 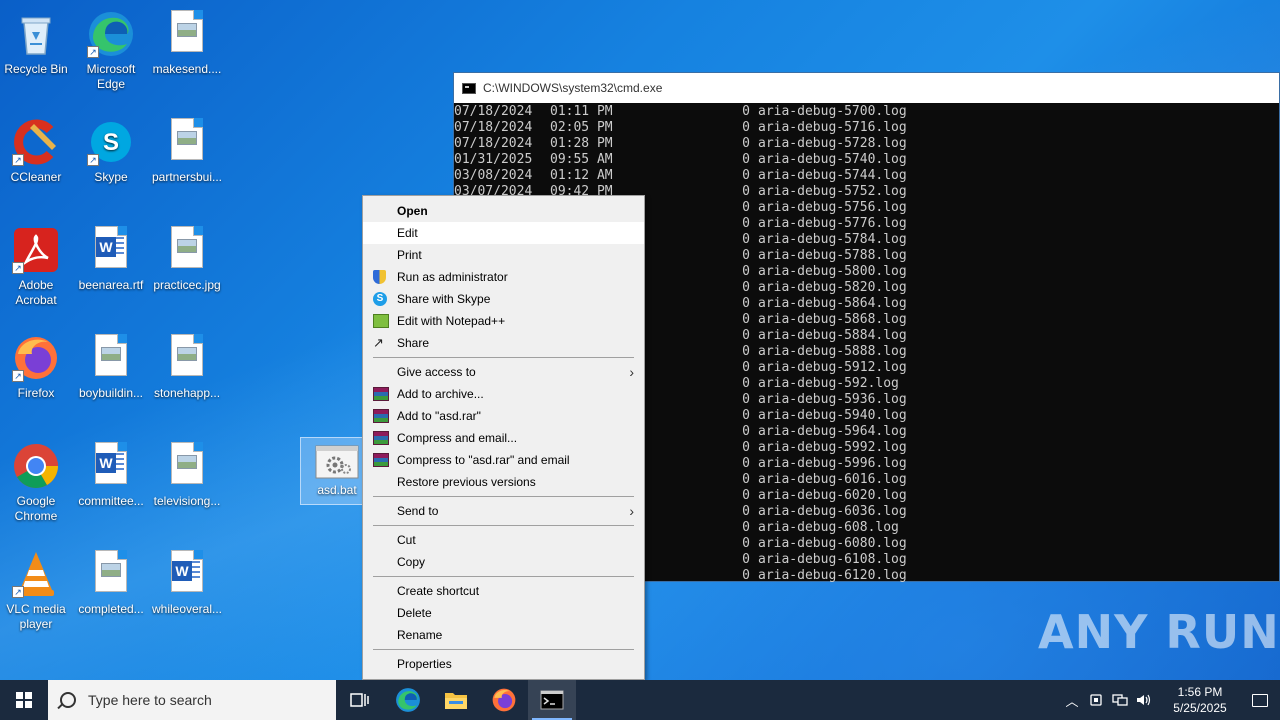 I want to click on cmd-name: aria-debug-5744.log, so click(x=832, y=175).